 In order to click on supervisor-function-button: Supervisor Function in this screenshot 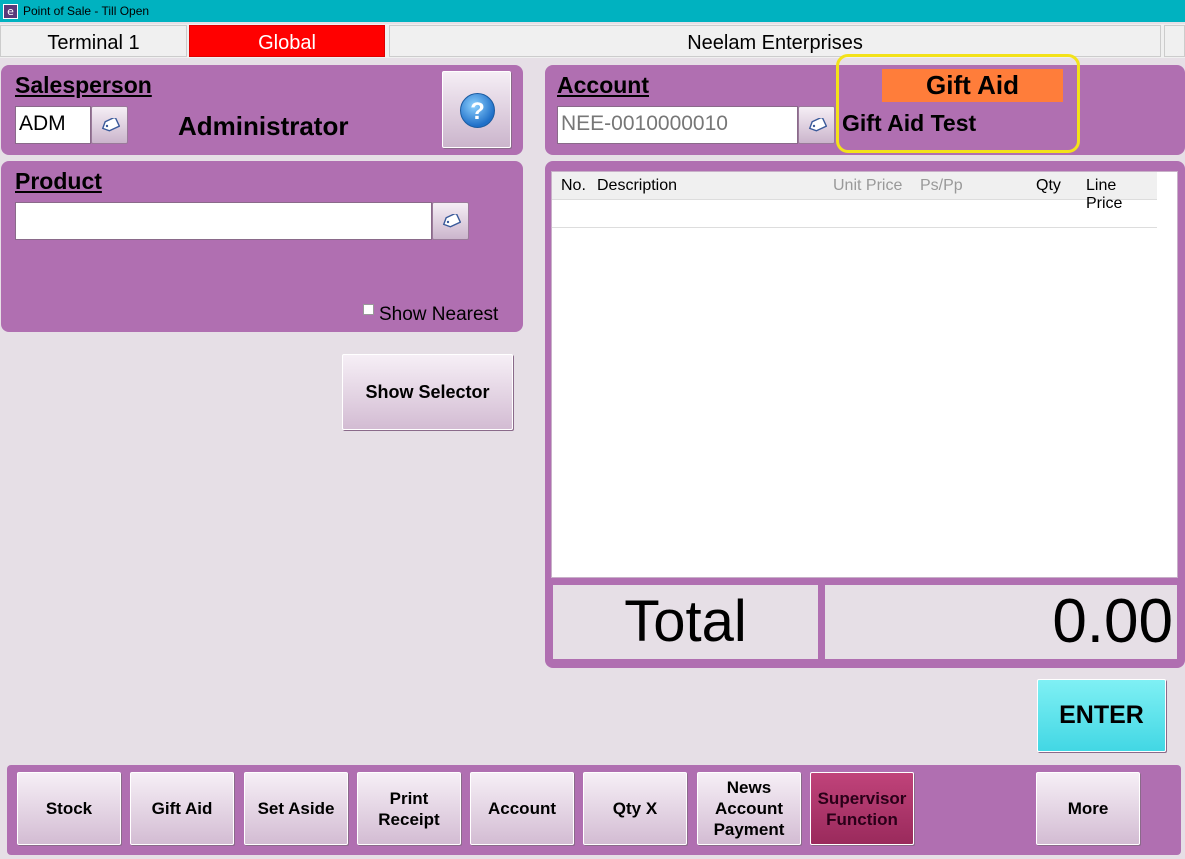, I will do `click(862, 808)`.